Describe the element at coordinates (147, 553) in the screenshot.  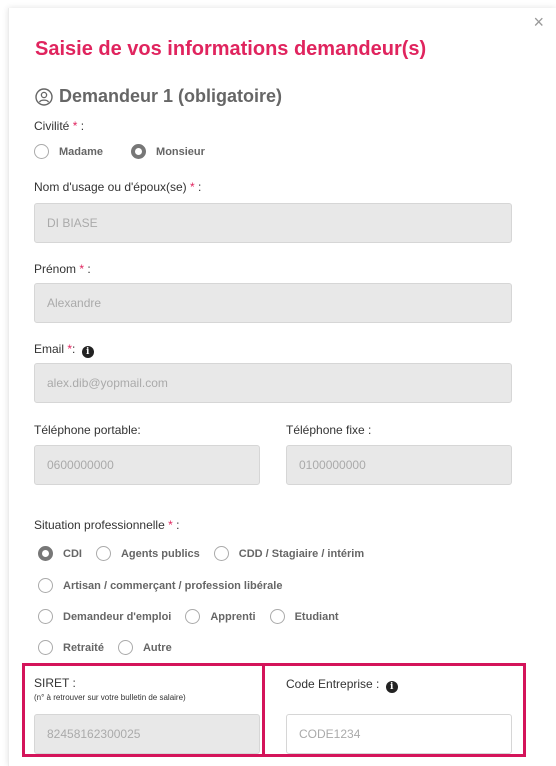
I see `radio-agents-publics: Agents publics` at that location.